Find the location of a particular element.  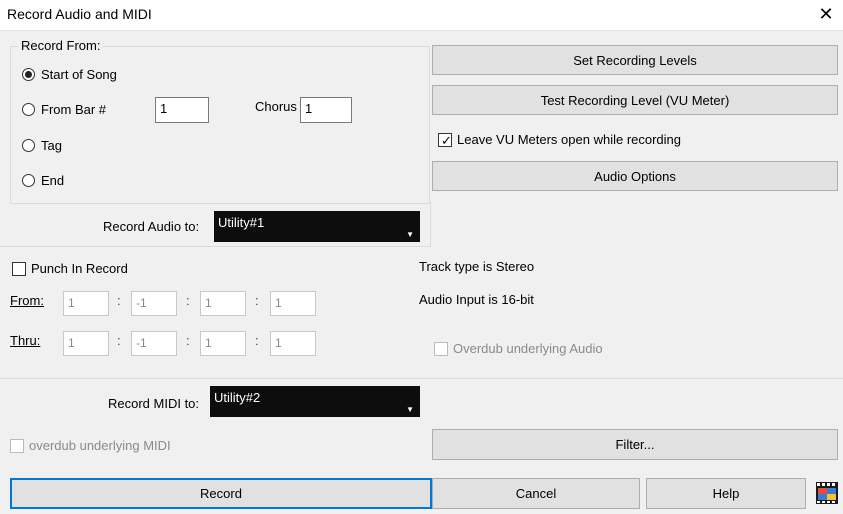

overdub-audio-checkbox is located at coordinates (441, 349).